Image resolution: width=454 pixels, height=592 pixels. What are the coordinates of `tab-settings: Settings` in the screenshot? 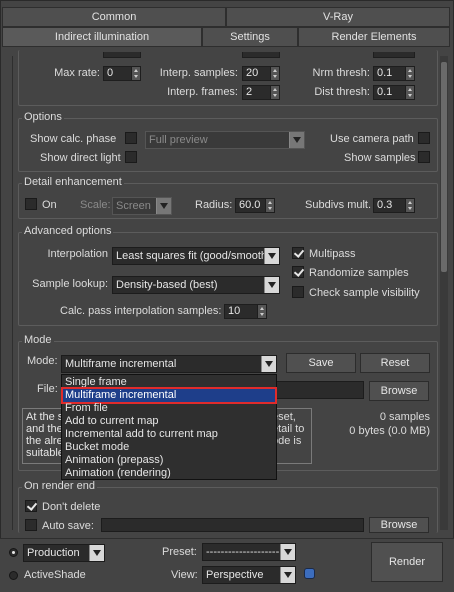 It's located at (250, 37).